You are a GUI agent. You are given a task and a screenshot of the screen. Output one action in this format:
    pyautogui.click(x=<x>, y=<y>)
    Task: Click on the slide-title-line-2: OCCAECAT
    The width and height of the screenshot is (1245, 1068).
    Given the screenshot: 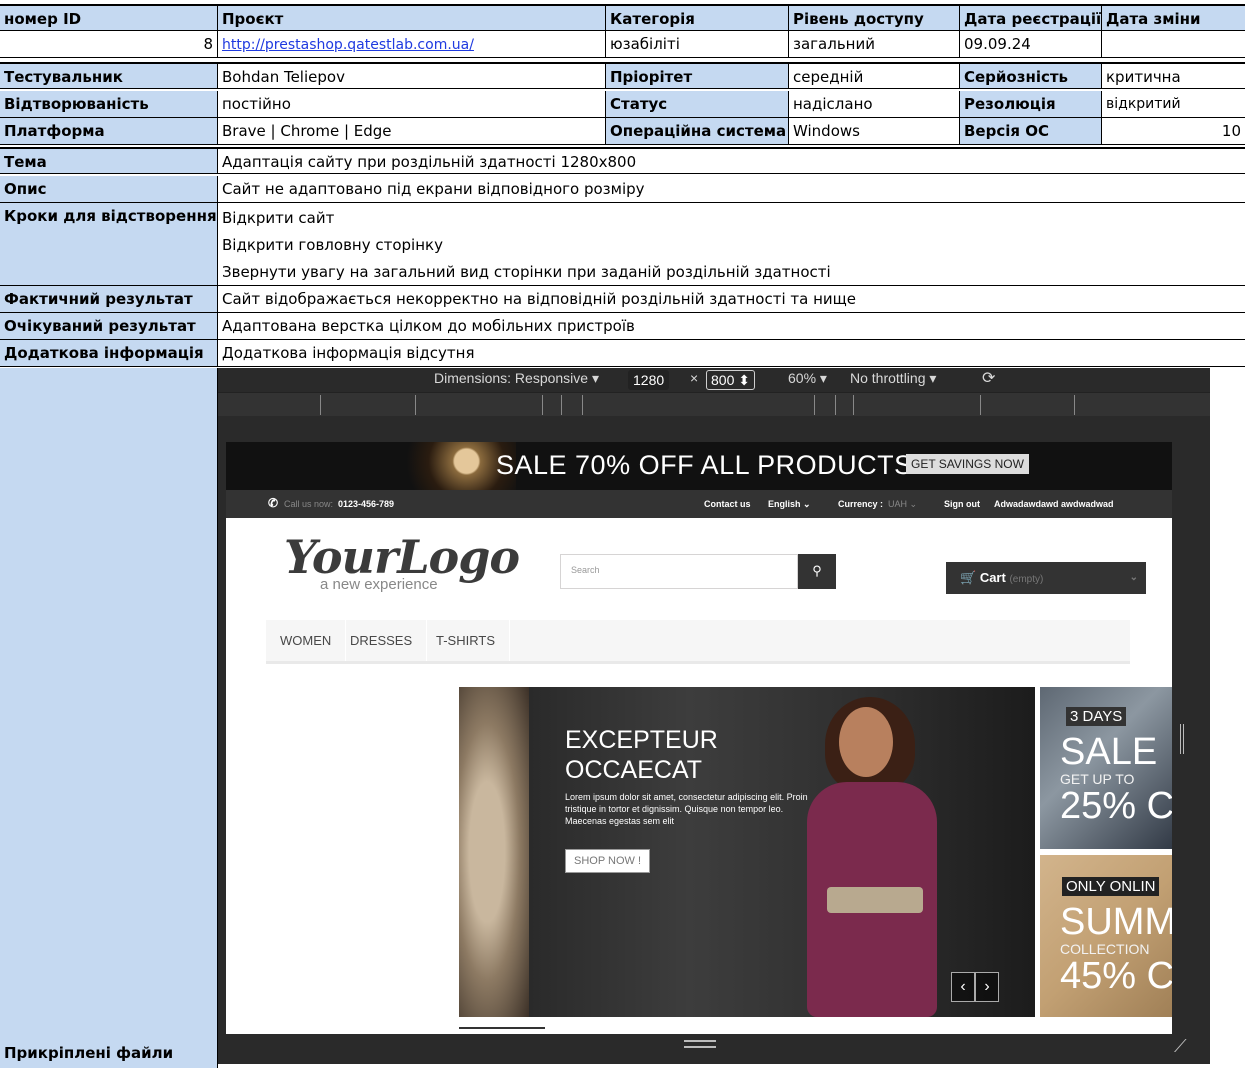 What is the action you would take?
    pyautogui.click(x=634, y=770)
    